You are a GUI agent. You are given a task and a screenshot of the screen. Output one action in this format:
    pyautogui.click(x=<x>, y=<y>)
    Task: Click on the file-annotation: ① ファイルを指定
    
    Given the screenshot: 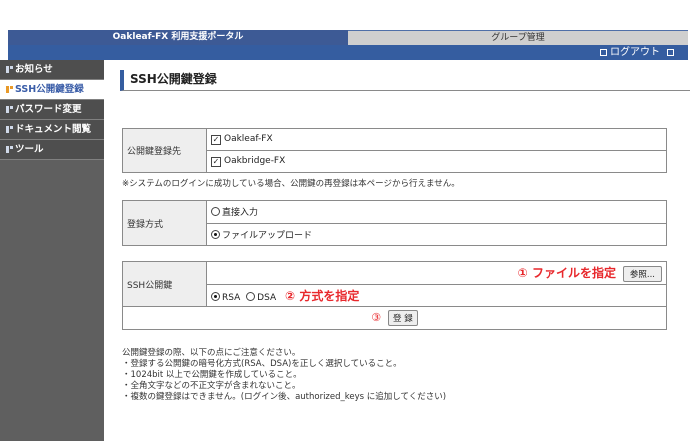 What is the action you would take?
    pyautogui.click(x=567, y=272)
    